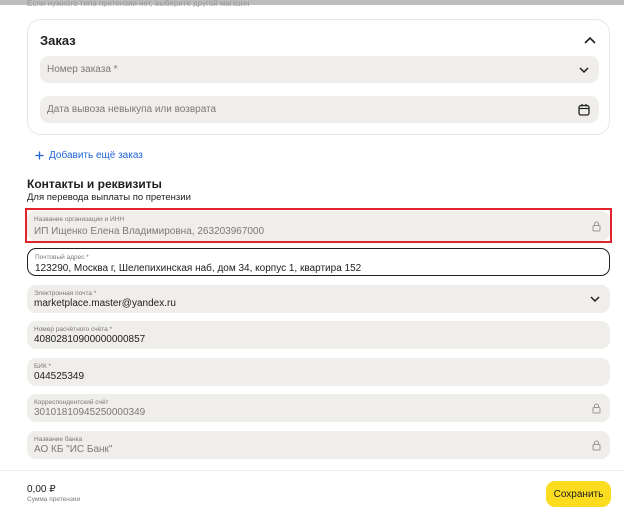 The image size is (624, 512). Describe the element at coordinates (71, 402) in the screenshot. I see `corr-label: Корреспондентский счёт` at that location.